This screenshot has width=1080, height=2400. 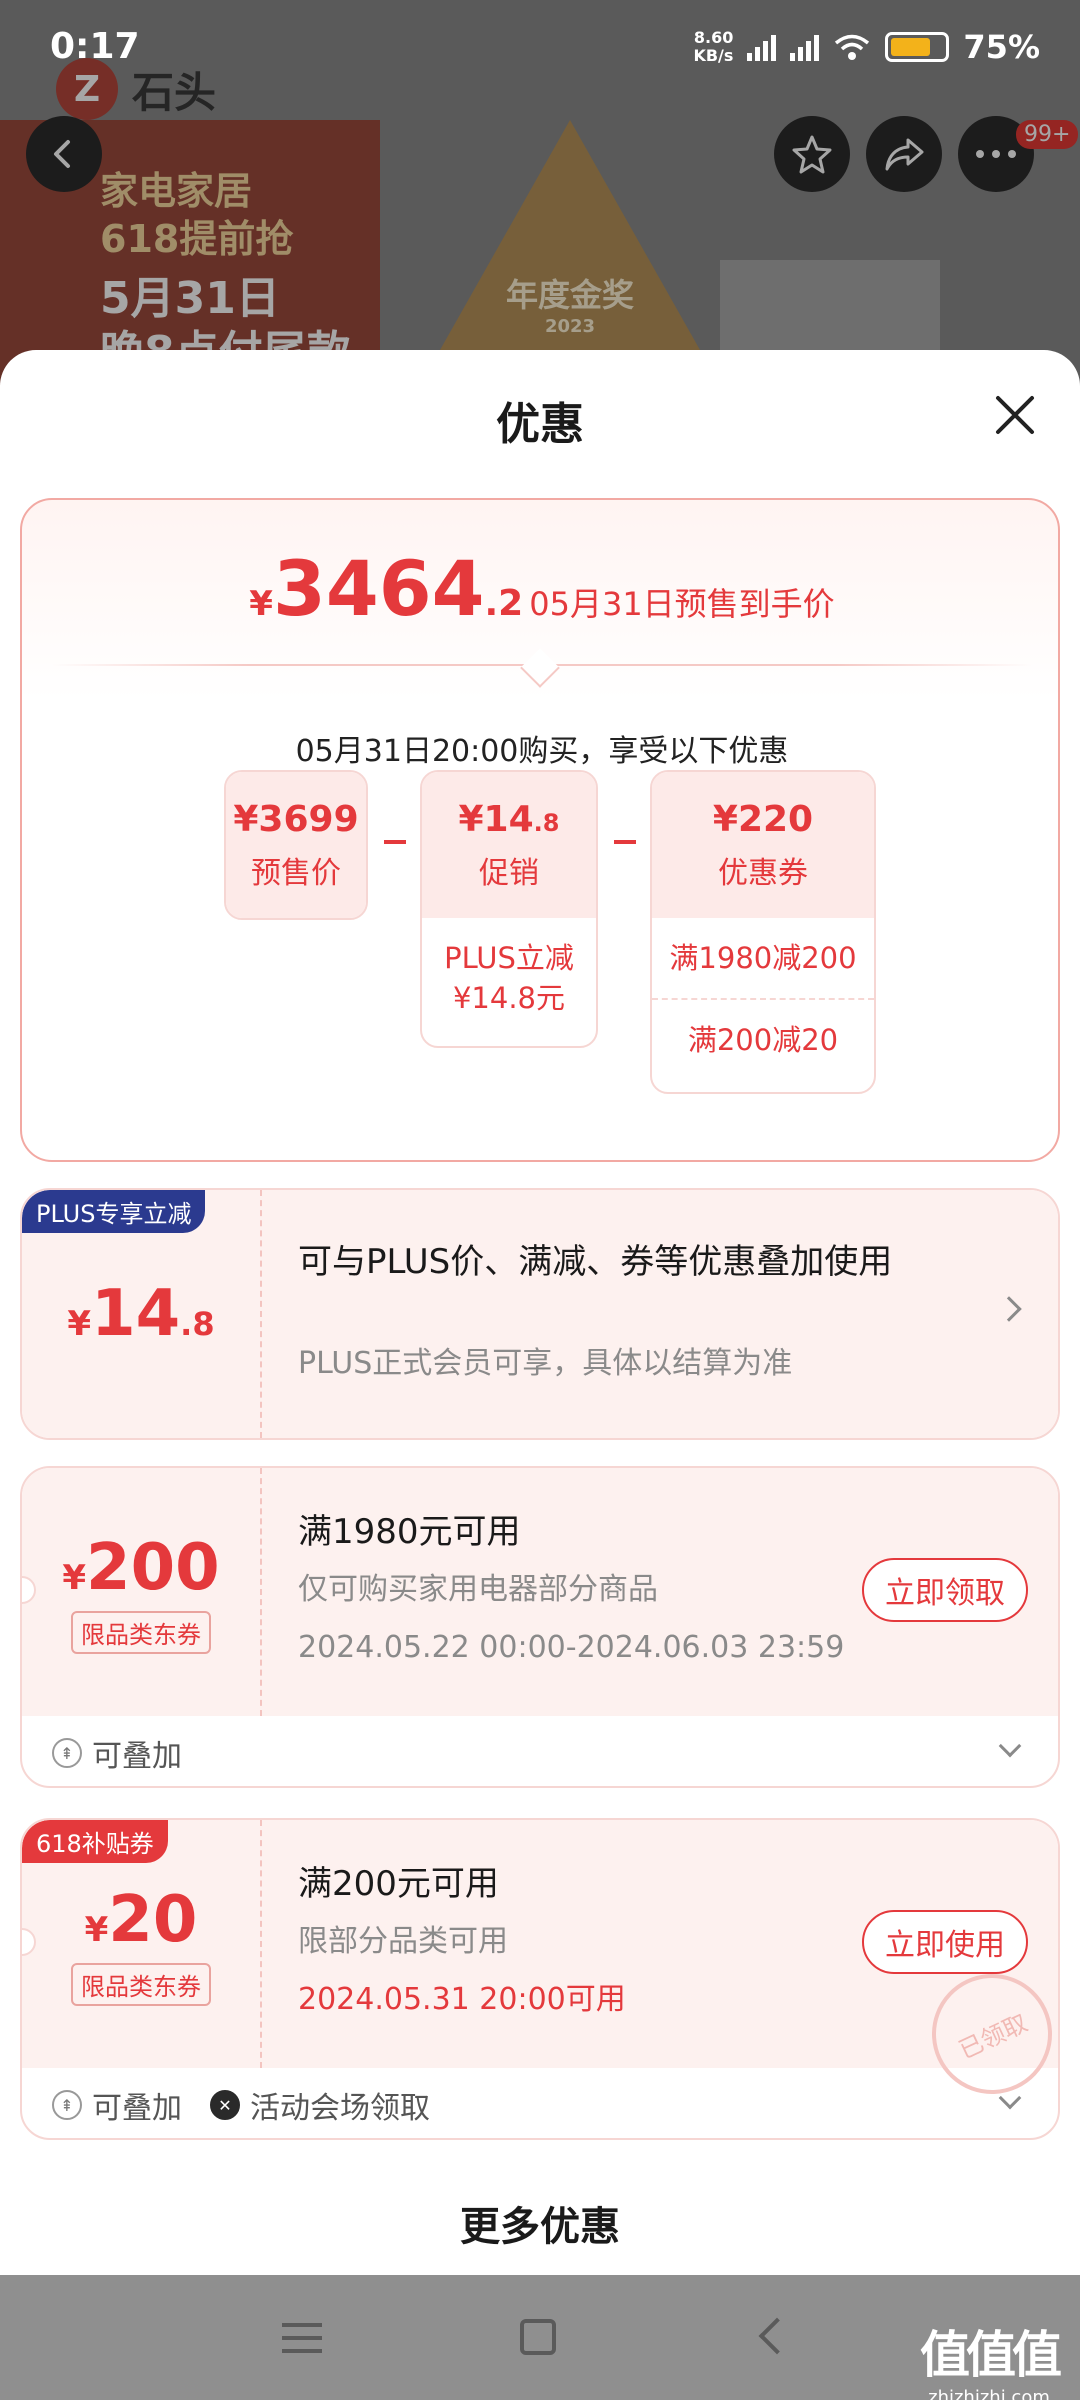 I want to click on amount-integer: 14, so click(x=136, y=1314).